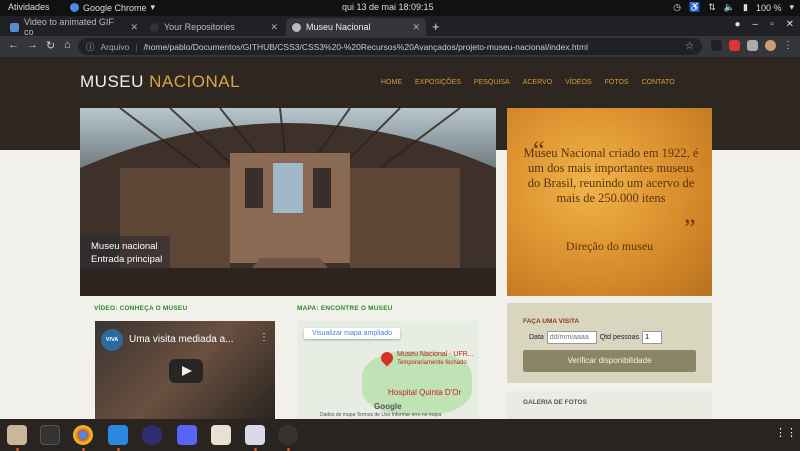 The height and width of the screenshot is (451, 800). What do you see at coordinates (729, 7) in the screenshot?
I see `volume-icon: 🔈` at bounding box center [729, 7].